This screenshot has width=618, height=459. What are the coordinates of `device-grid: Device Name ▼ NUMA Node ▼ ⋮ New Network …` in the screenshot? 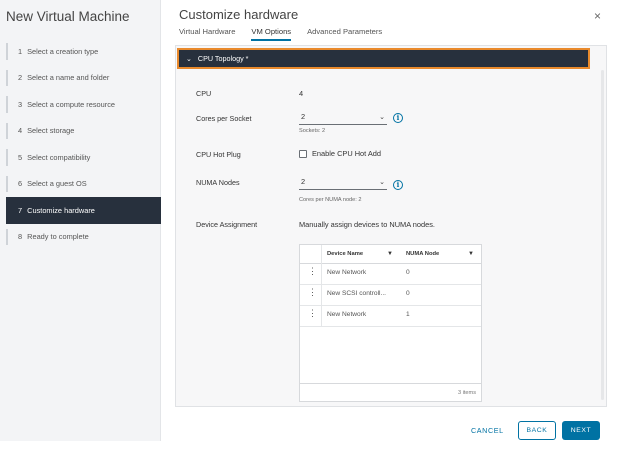 It's located at (390, 323).